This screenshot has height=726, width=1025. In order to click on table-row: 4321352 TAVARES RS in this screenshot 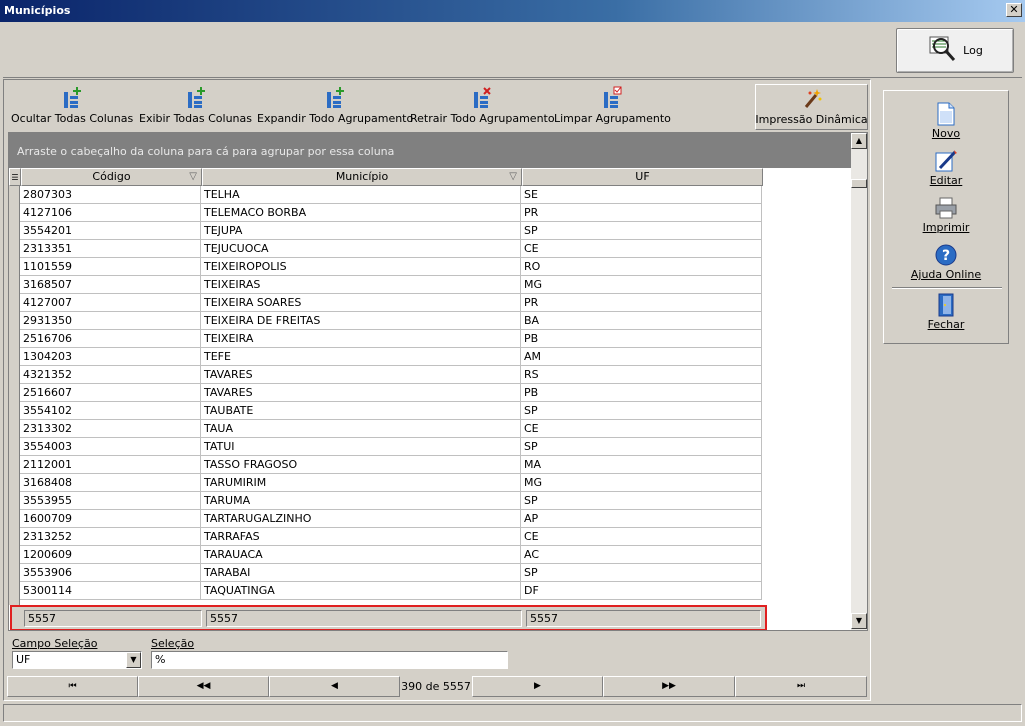, I will do `click(391, 375)`.